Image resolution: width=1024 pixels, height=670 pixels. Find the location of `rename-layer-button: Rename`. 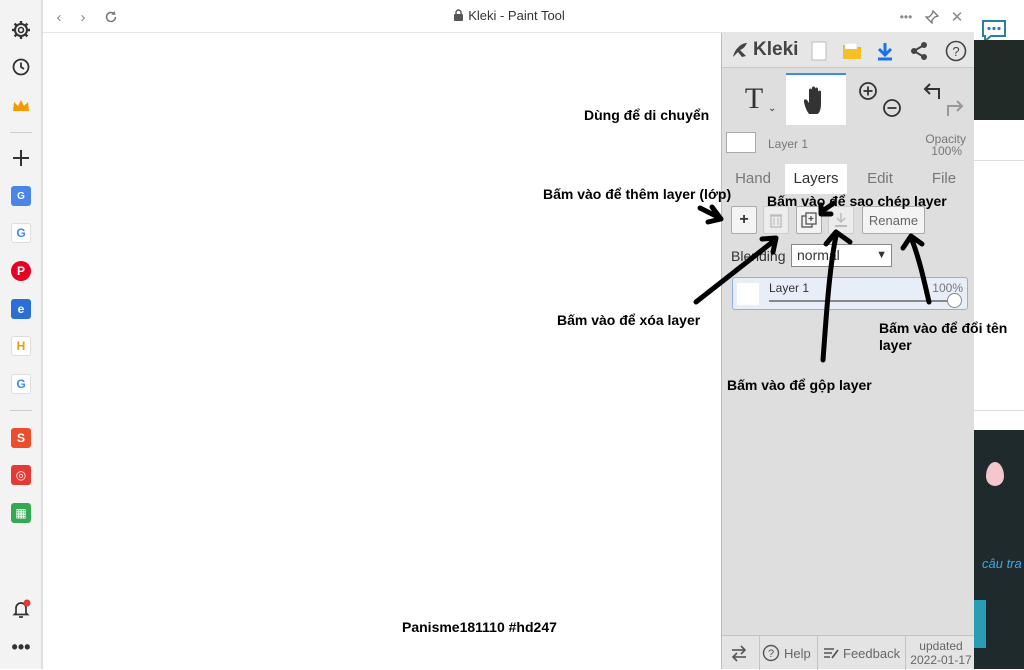

rename-layer-button: Rename is located at coordinates (893, 220).